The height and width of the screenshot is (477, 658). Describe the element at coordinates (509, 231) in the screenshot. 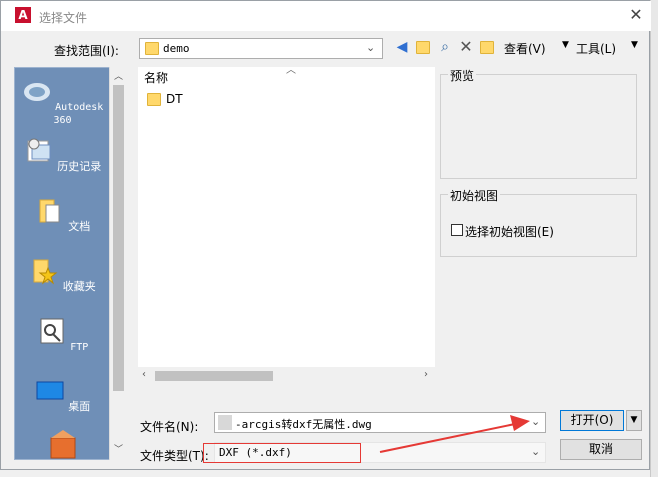

I see `initial-view-checkbox-label: 选择初始视图(E)` at that location.